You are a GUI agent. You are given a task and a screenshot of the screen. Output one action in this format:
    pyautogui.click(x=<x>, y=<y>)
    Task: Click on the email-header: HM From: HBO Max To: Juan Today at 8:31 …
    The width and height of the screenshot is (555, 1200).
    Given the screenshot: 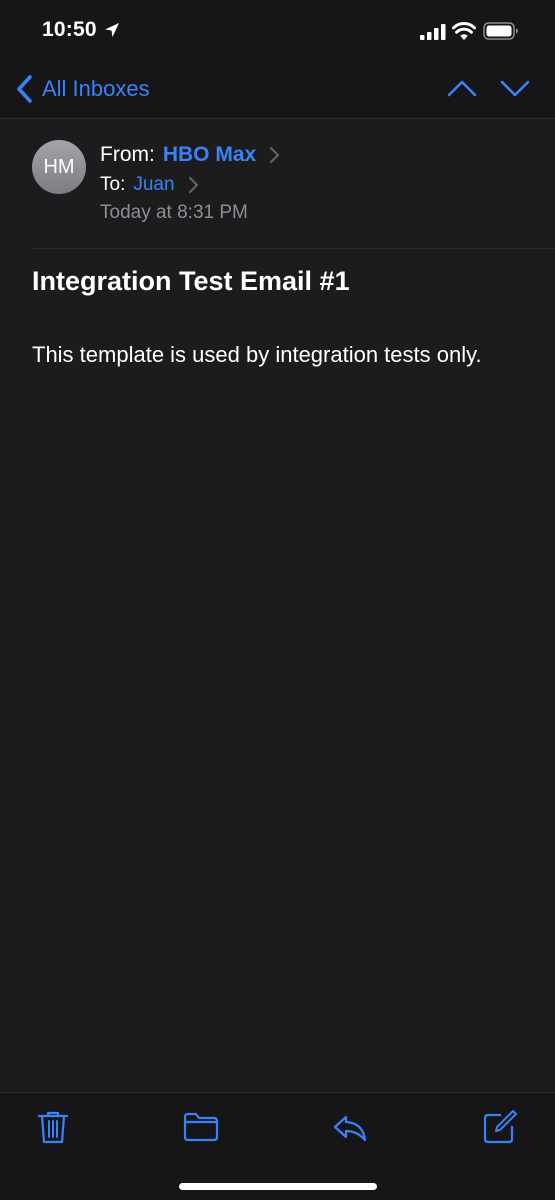 What is the action you would take?
    pyautogui.click(x=277, y=184)
    